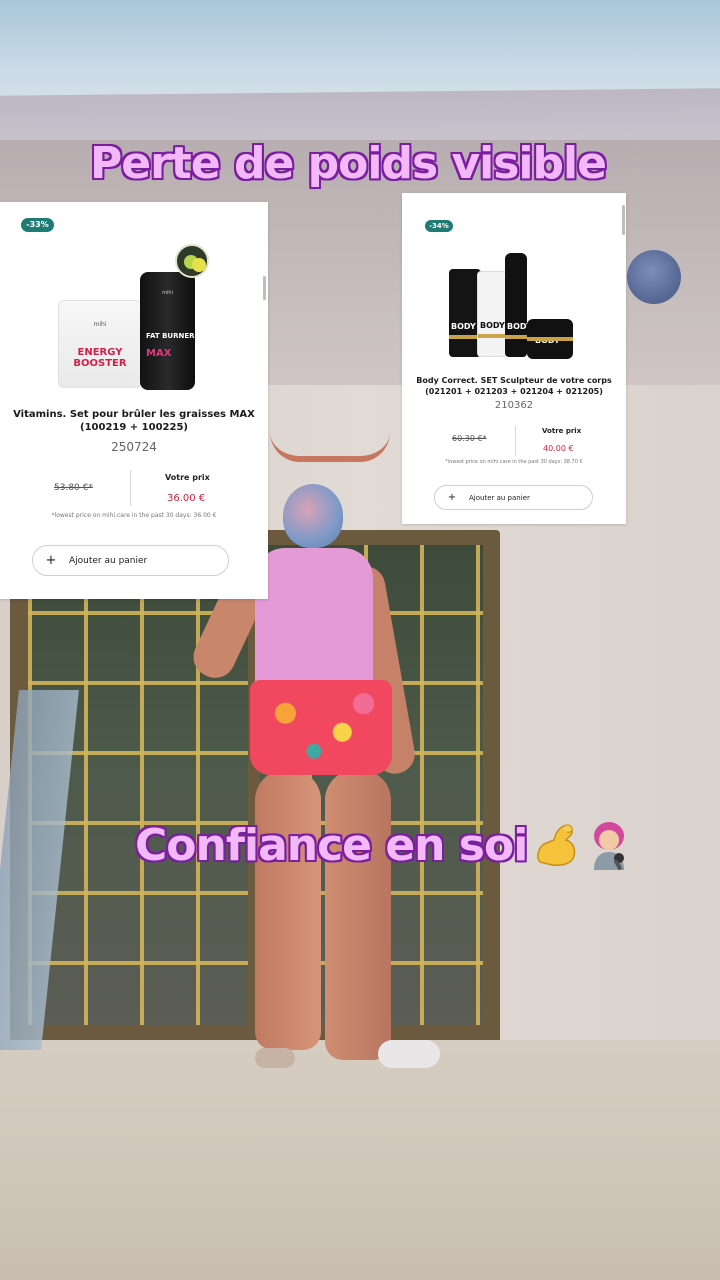 This screenshot has height=1280, width=720. What do you see at coordinates (492, 314) in the screenshot?
I see `white-tube: BODY` at bounding box center [492, 314].